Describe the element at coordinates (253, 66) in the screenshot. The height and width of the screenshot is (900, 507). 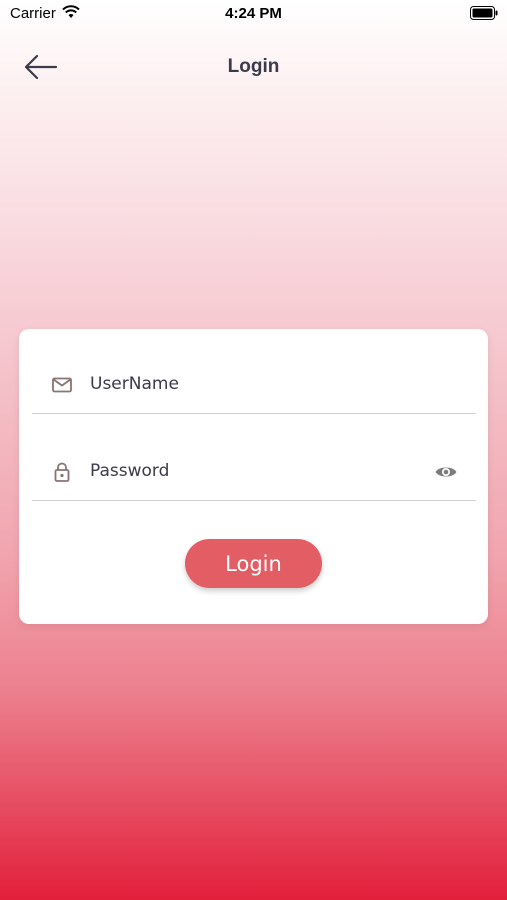
I see `page-title: Login` at that location.